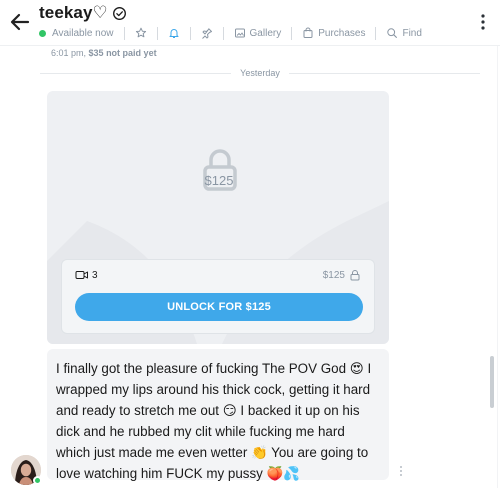 This screenshot has height=488, width=500. Describe the element at coordinates (73, 13) in the screenshot. I see `username: teekay♡` at that location.